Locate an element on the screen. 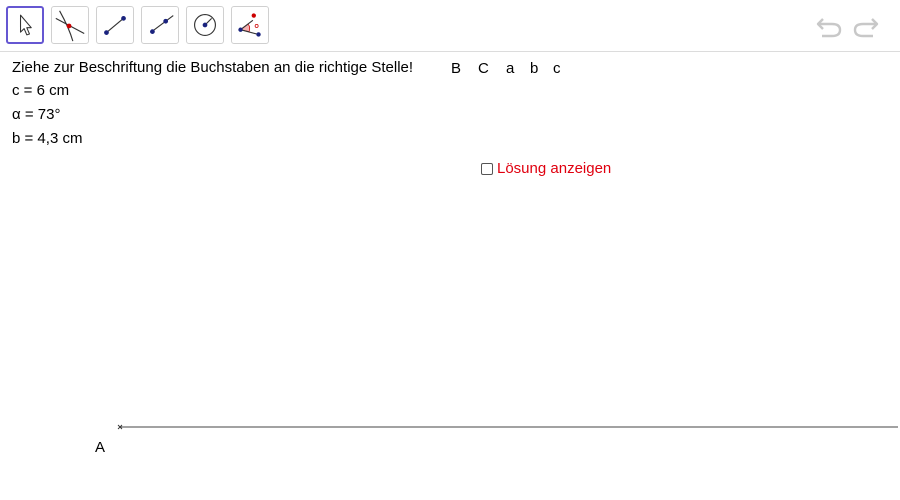 The width and height of the screenshot is (900, 500). circle-tool-button is located at coordinates (205, 25).